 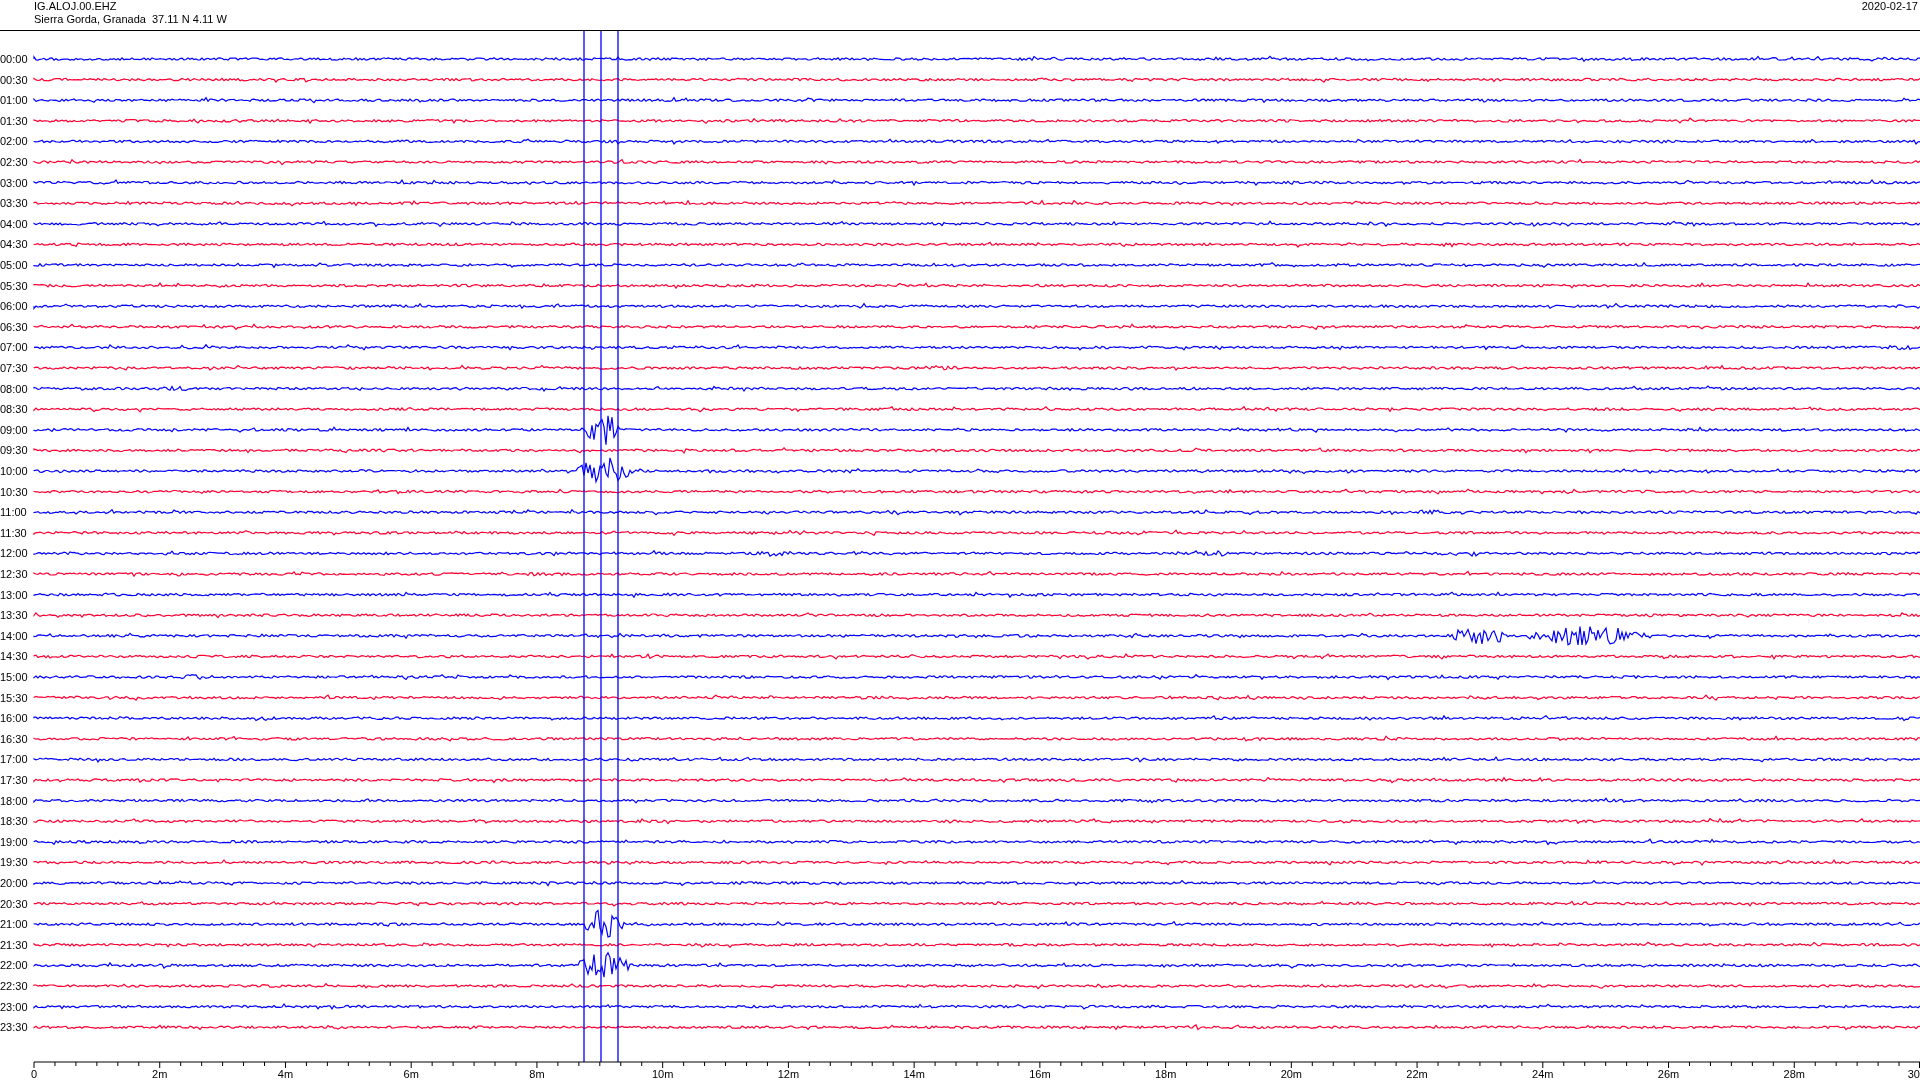 What do you see at coordinates (14, 986) in the screenshot?
I see `time-label: 22:30` at bounding box center [14, 986].